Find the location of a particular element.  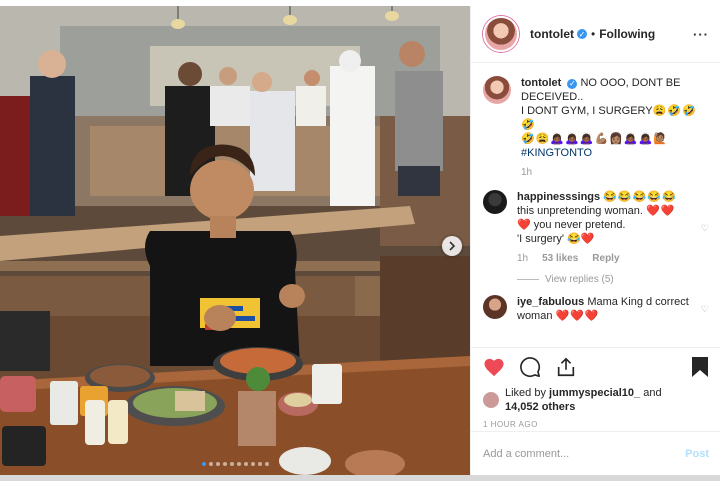

likes-others: 14,052 others is located at coordinates (540, 407).